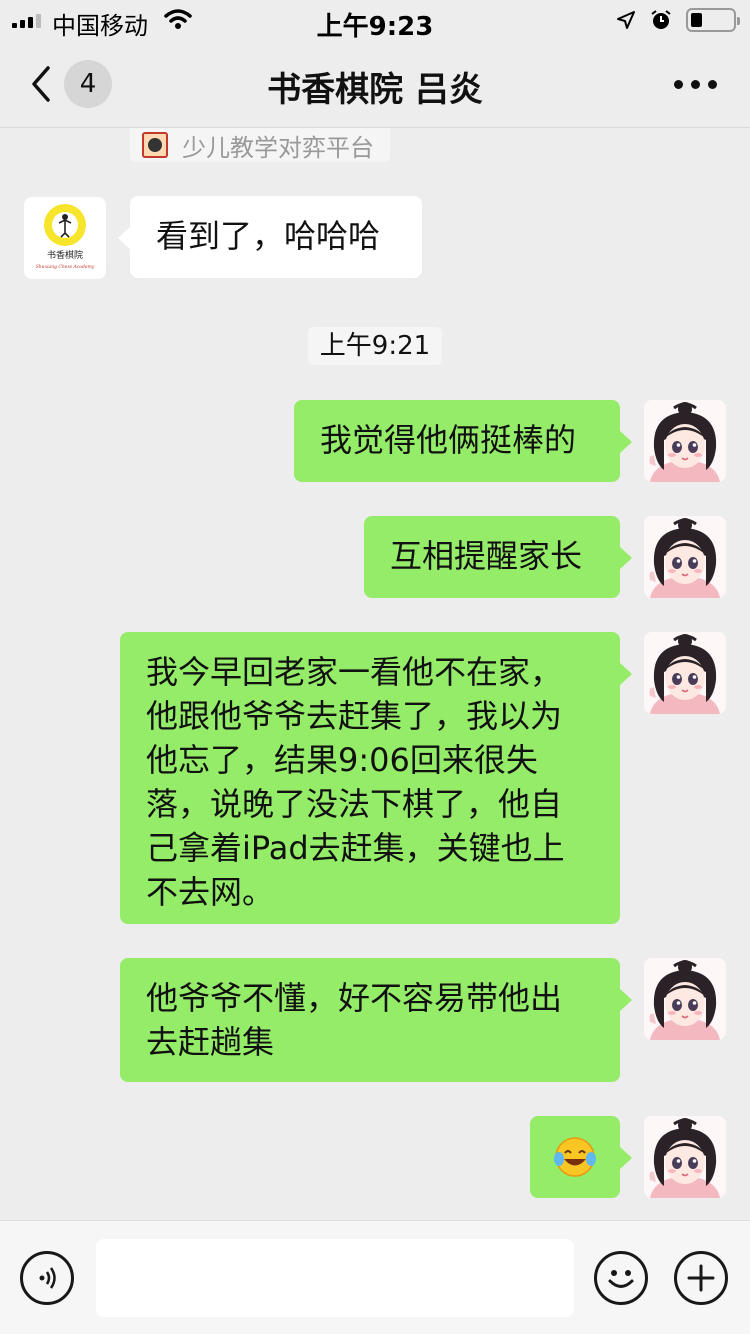  I want to click on message-line: 不去网。, so click(210, 892).